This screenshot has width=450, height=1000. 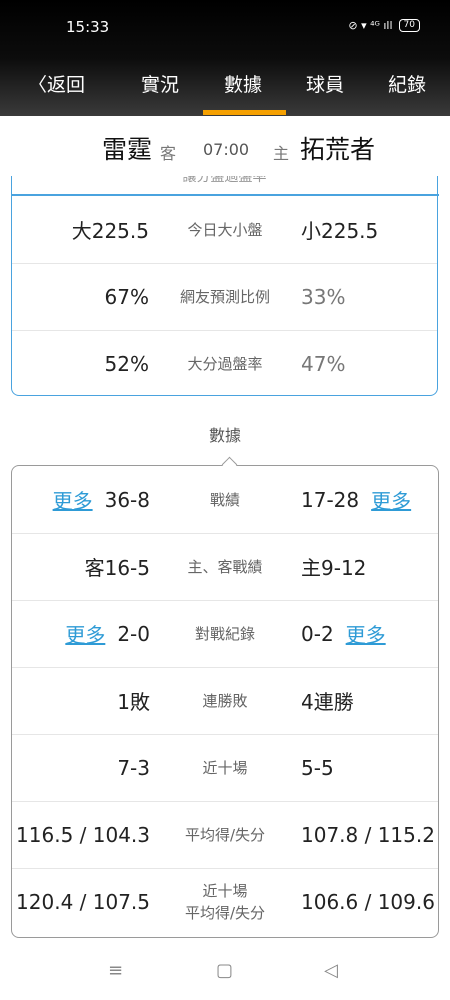 What do you see at coordinates (391, 499) in the screenshot?
I see `home-more-link: 更多` at bounding box center [391, 499].